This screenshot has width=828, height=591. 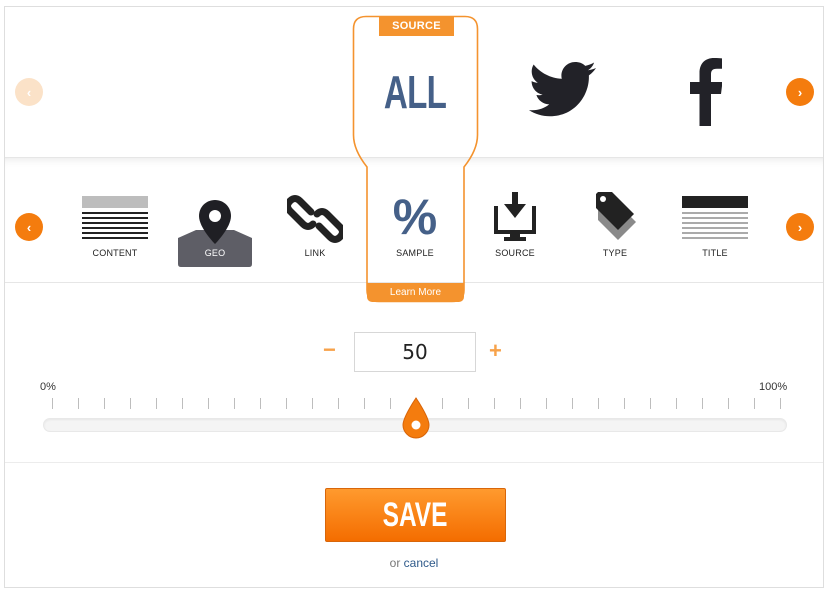 I want to click on sample-value-input, so click(x=415, y=352).